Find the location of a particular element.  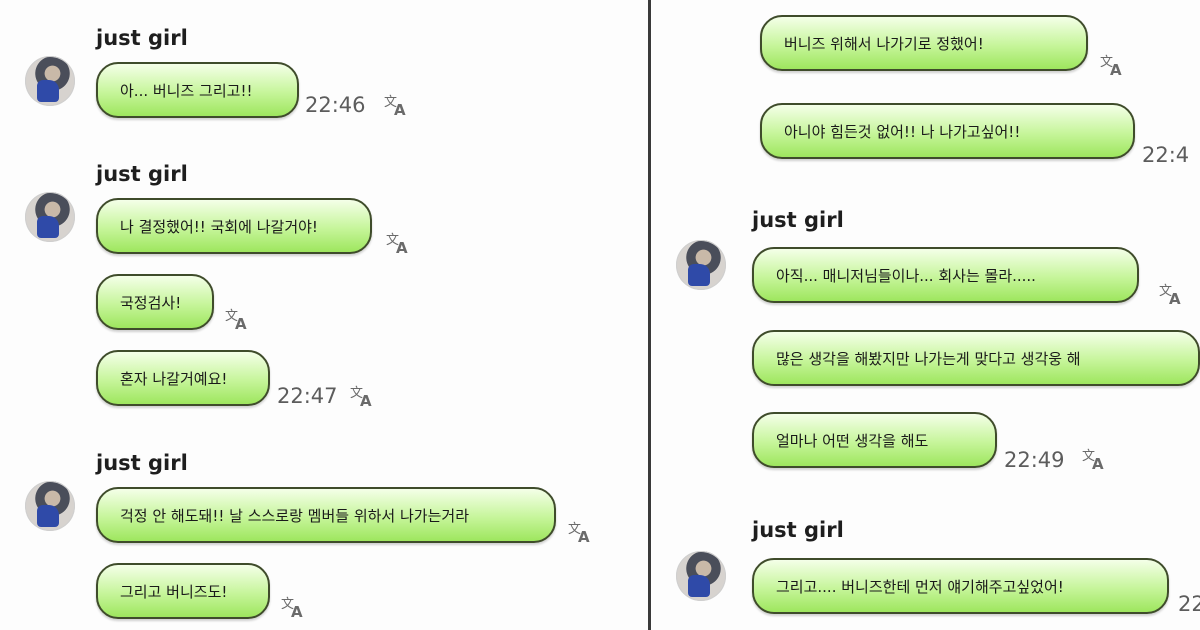

message-time: 22:49 is located at coordinates (1034, 460).